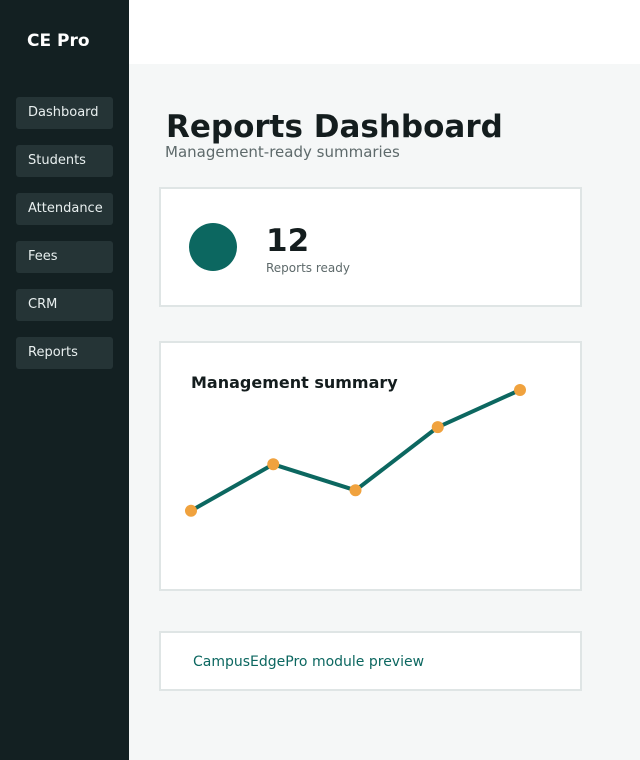 This screenshot has width=640, height=760. What do you see at coordinates (308, 662) in the screenshot?
I see `module-preview-link: CampusEdgePro module preview` at bounding box center [308, 662].